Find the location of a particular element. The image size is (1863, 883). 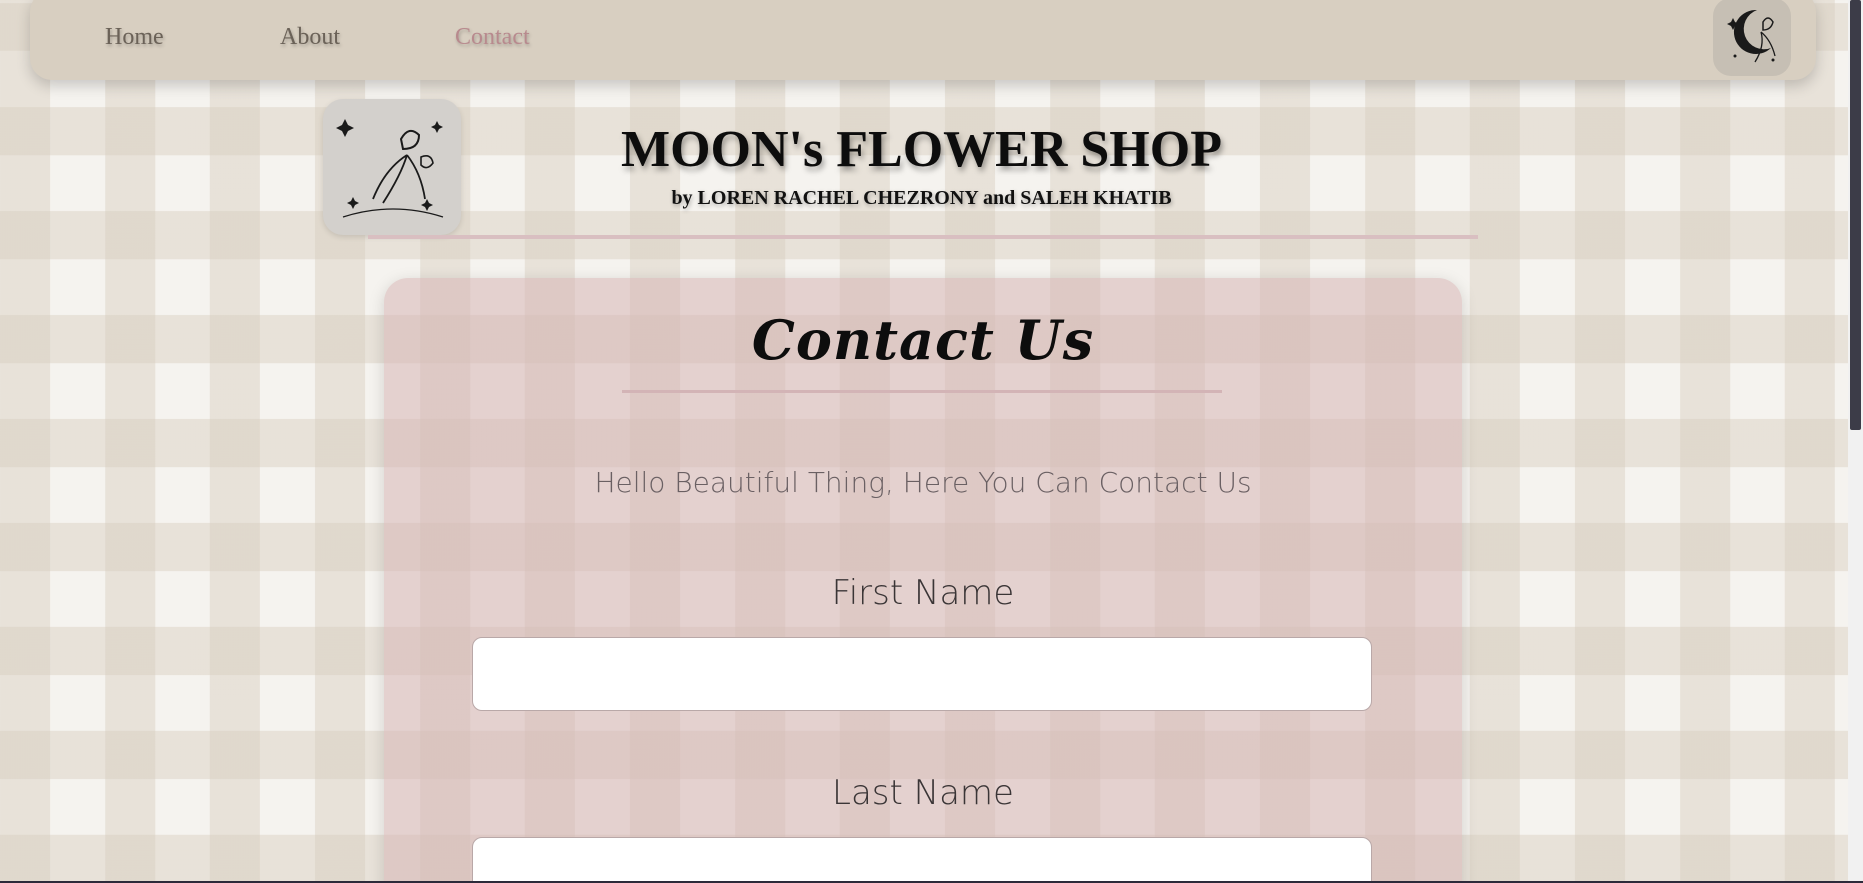

header-divider is located at coordinates (923, 237).